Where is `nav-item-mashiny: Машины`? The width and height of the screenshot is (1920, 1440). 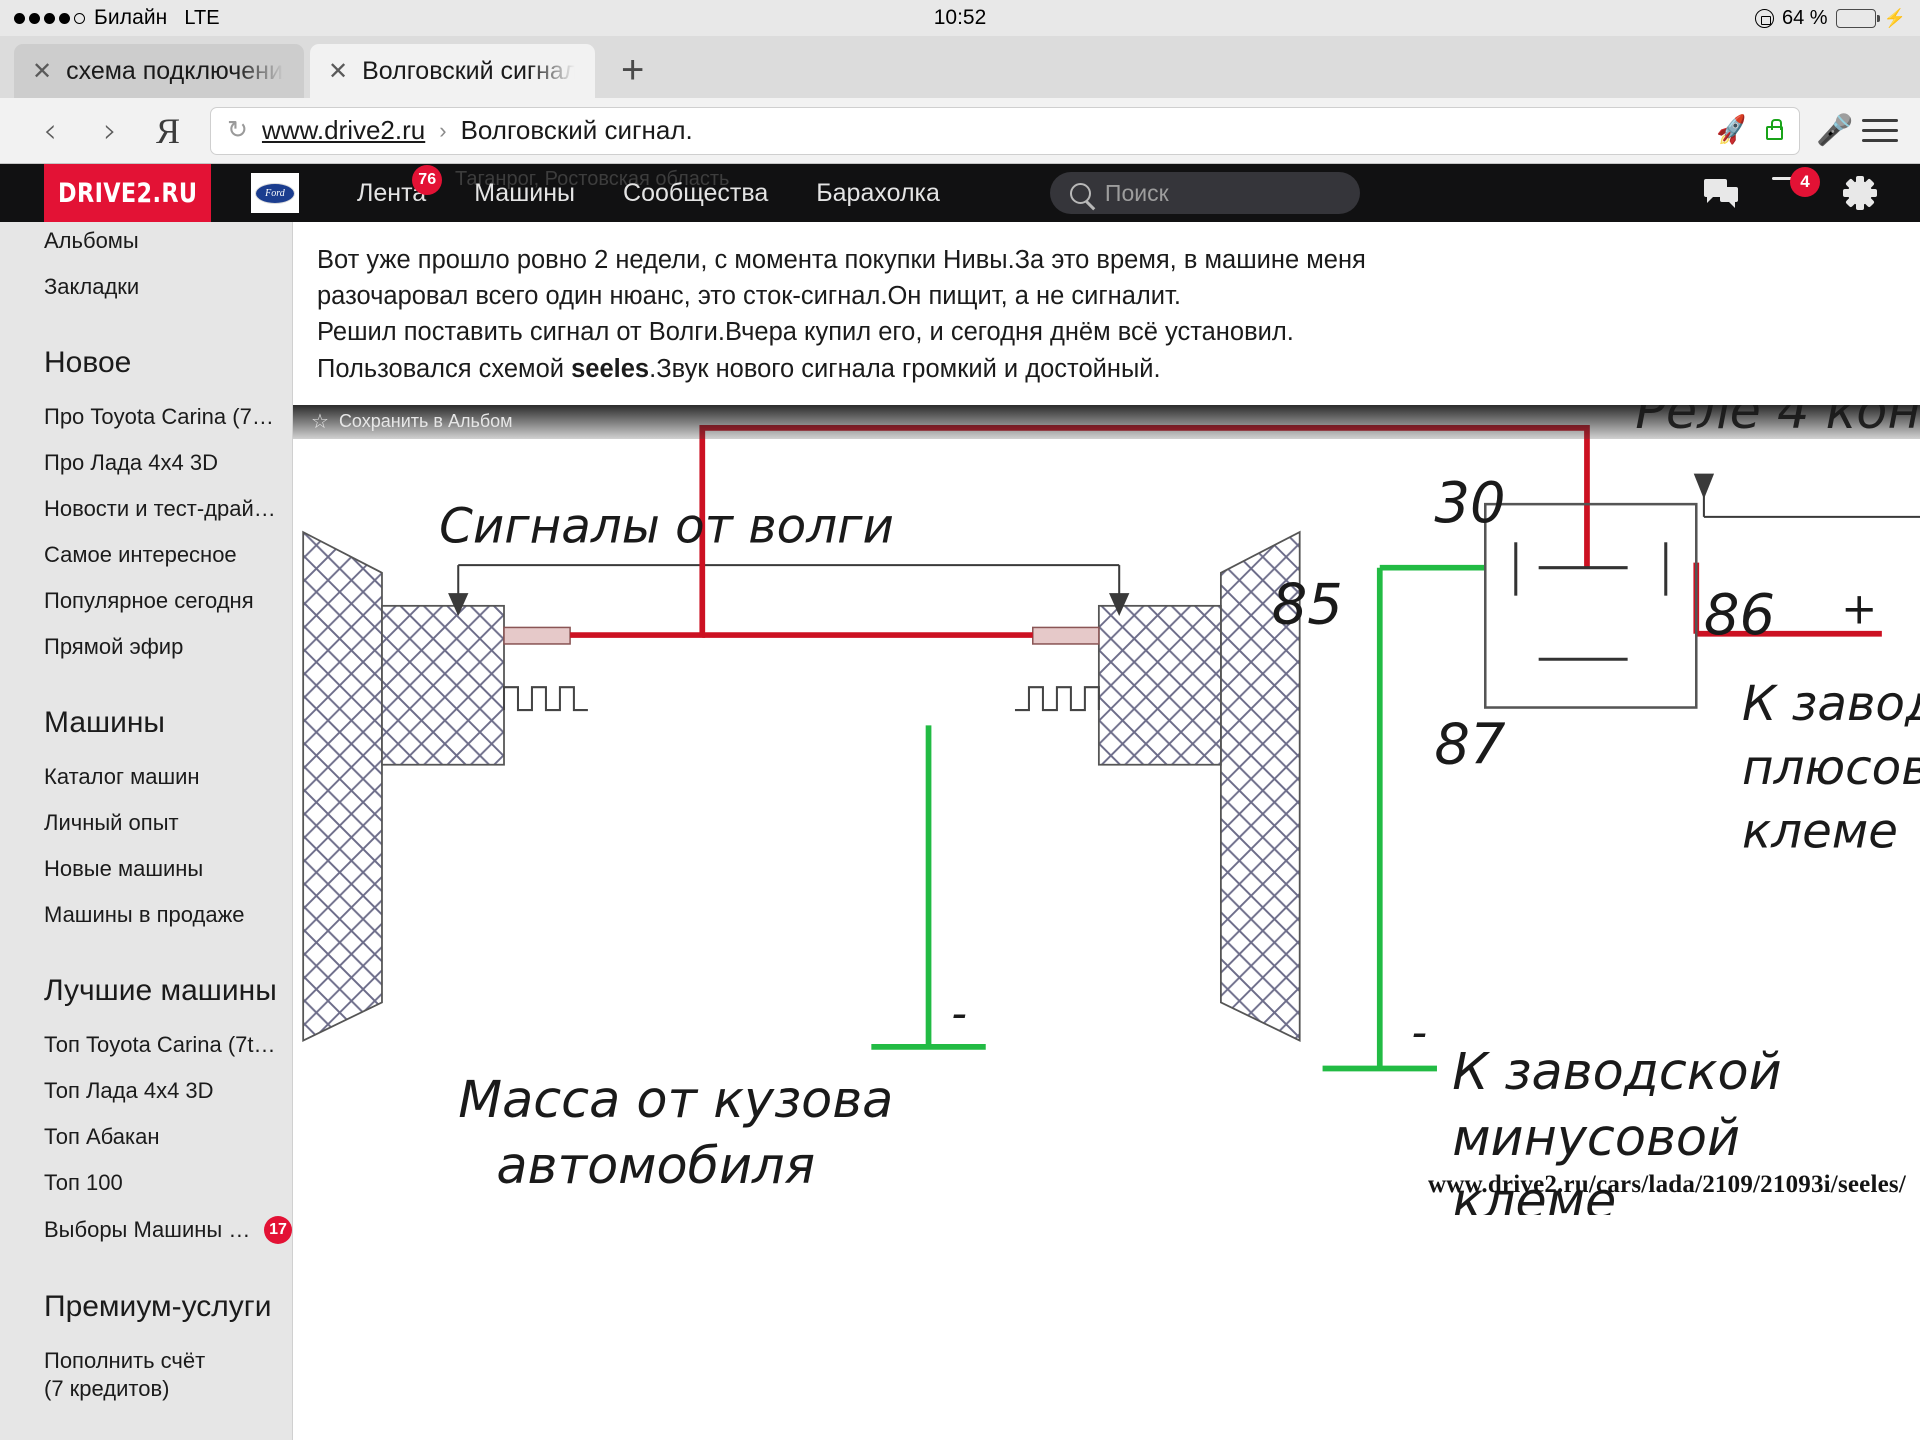 nav-item-mashiny: Машины is located at coordinates (524, 193).